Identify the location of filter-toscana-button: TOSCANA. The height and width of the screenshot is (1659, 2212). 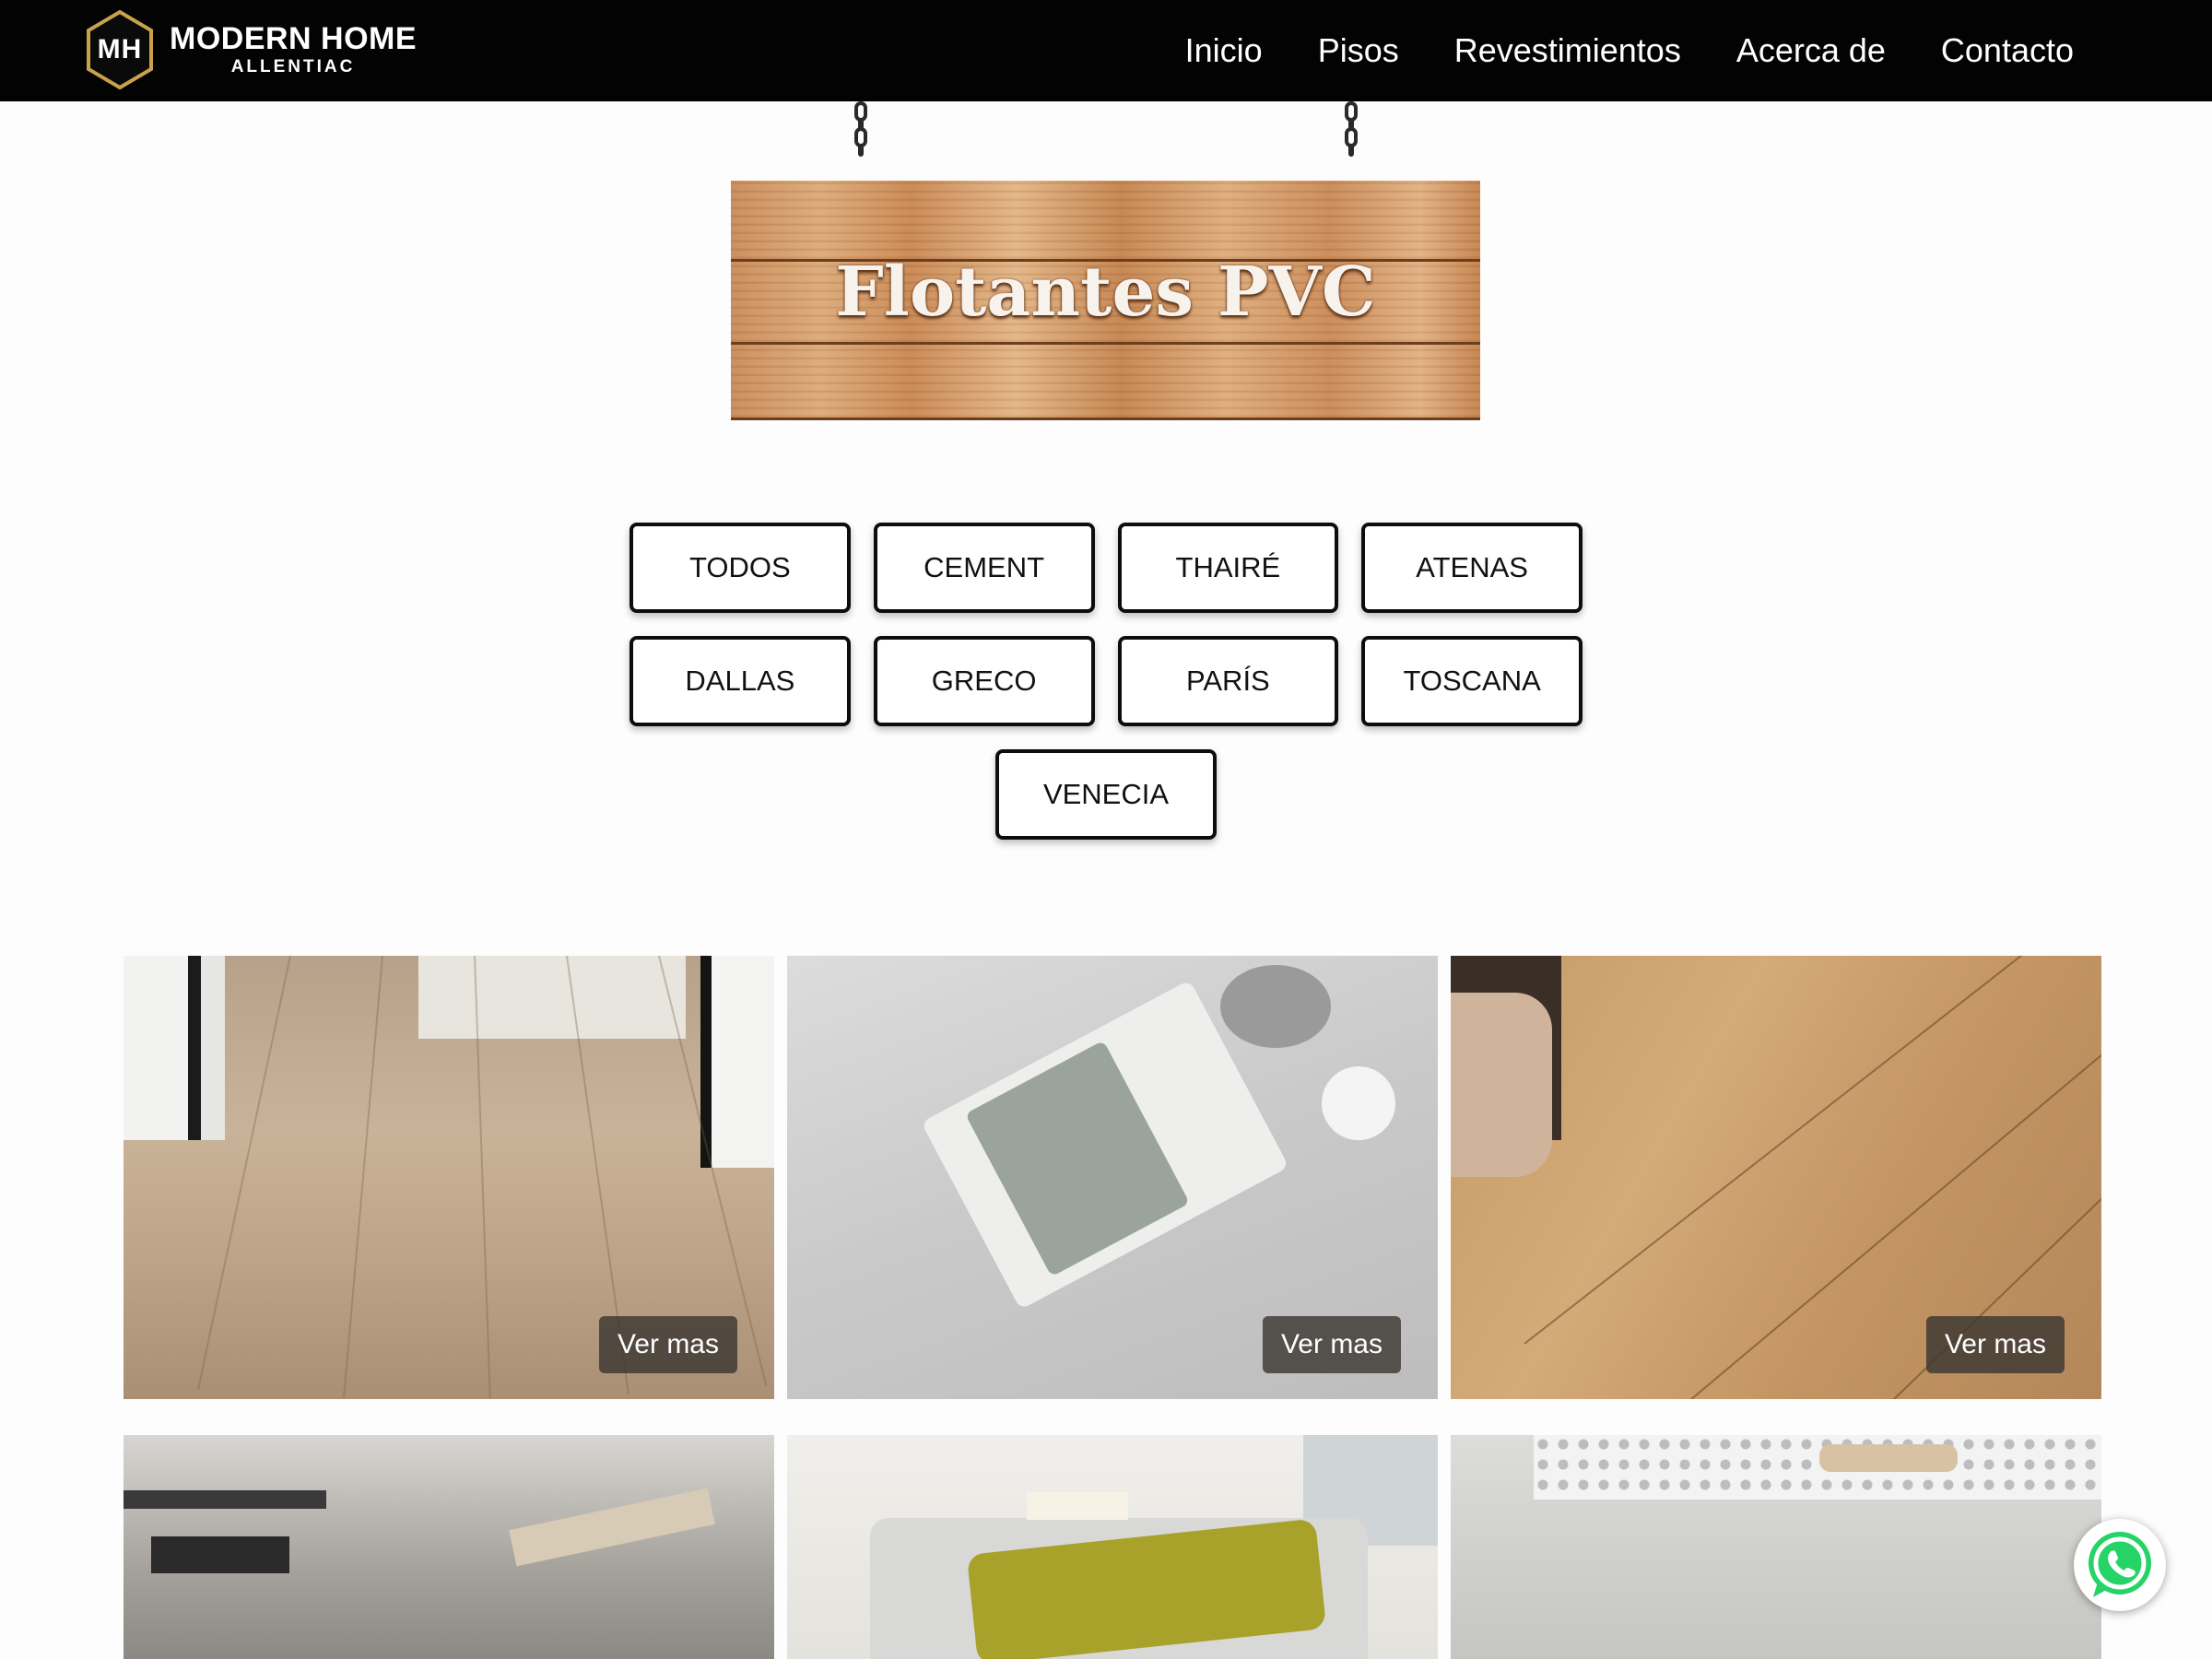
(1472, 681).